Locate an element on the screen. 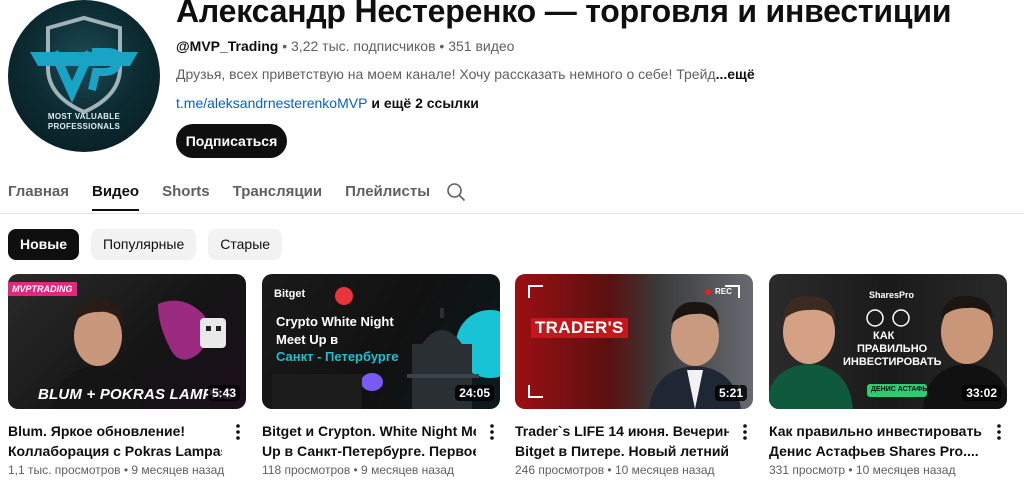 The image size is (1024, 487). video-meta: 1,1 тыс. просмотров • 9 месяцев назад is located at coordinates (116, 470).